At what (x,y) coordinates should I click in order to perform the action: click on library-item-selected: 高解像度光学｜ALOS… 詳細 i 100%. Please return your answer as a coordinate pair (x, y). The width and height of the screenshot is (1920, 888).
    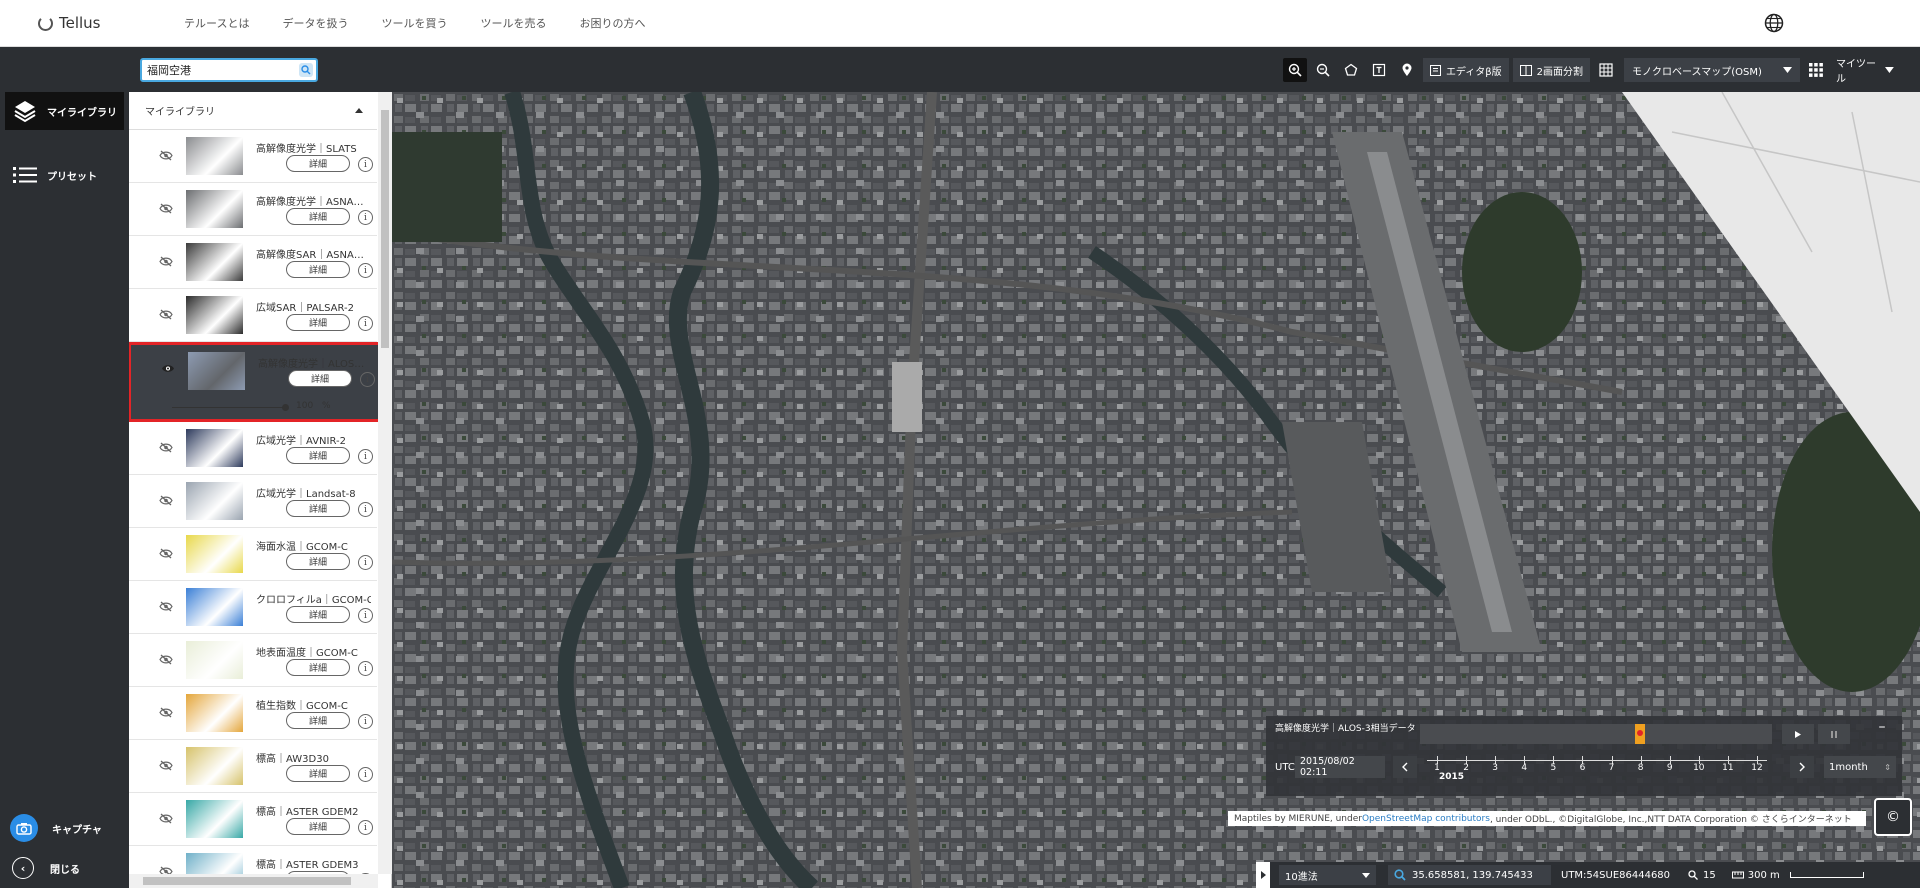
    Looking at the image, I should click on (255, 382).